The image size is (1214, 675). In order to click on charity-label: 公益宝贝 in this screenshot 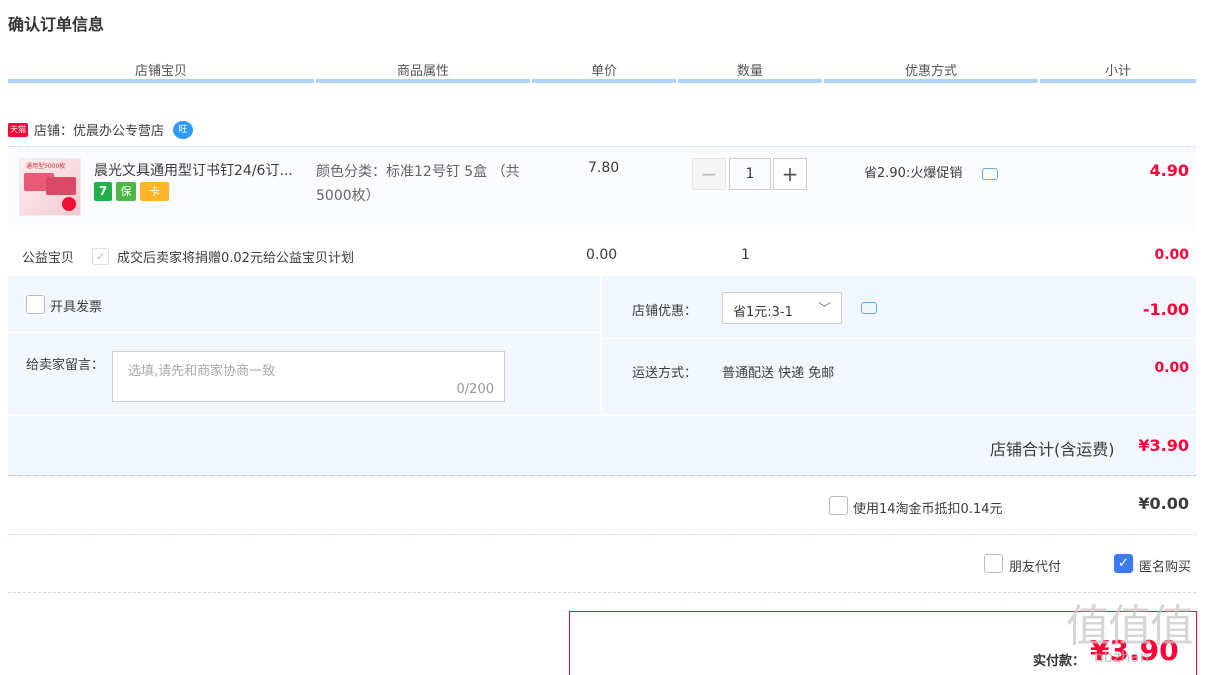, I will do `click(48, 258)`.